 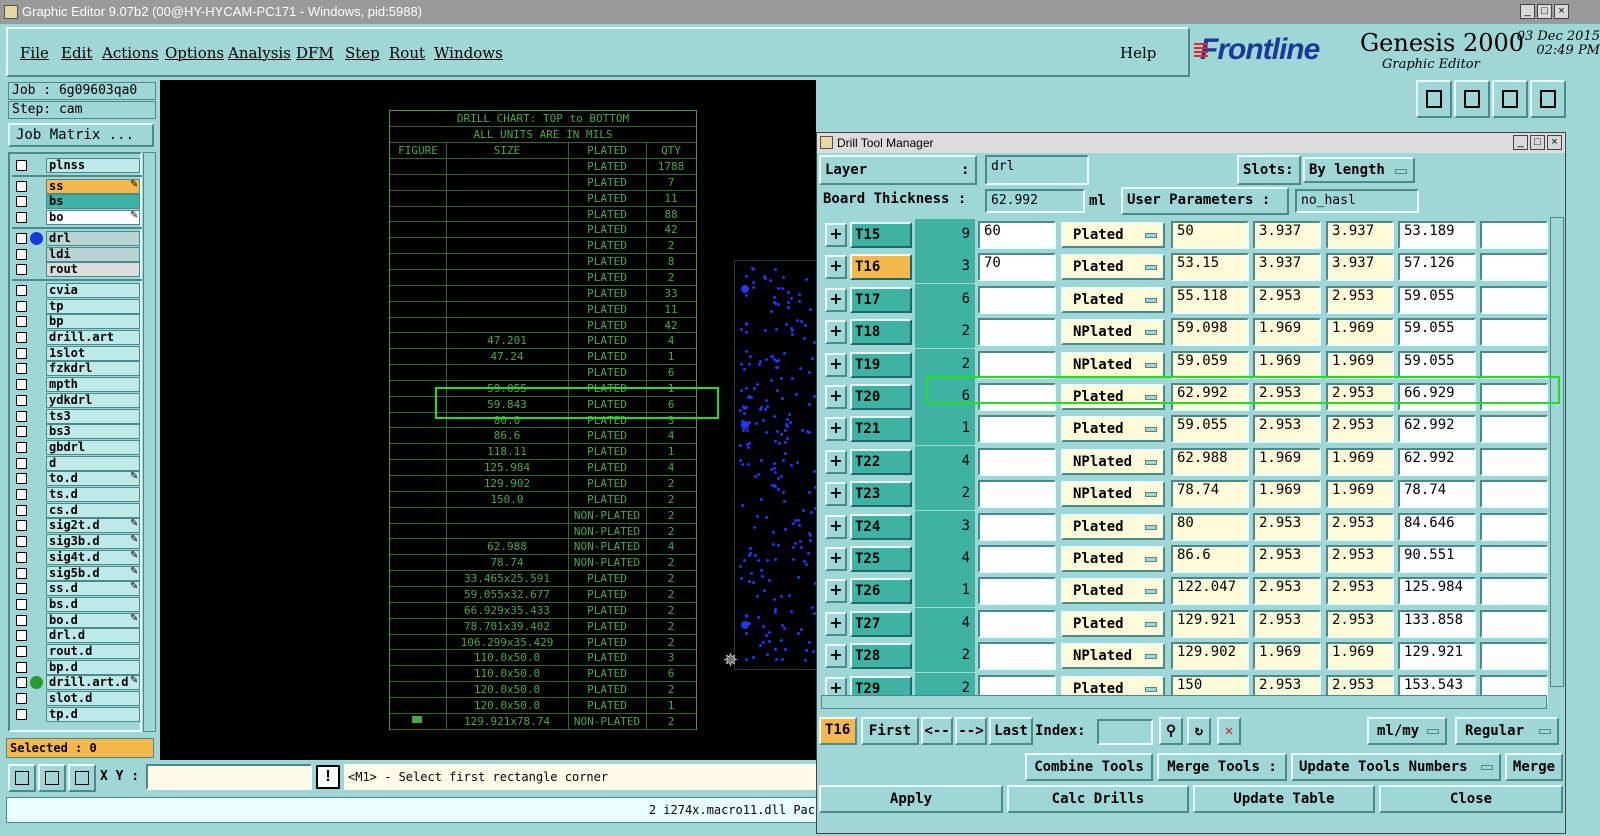 I want to click on drill-size-input: 122.047, so click(x=1210, y=591).